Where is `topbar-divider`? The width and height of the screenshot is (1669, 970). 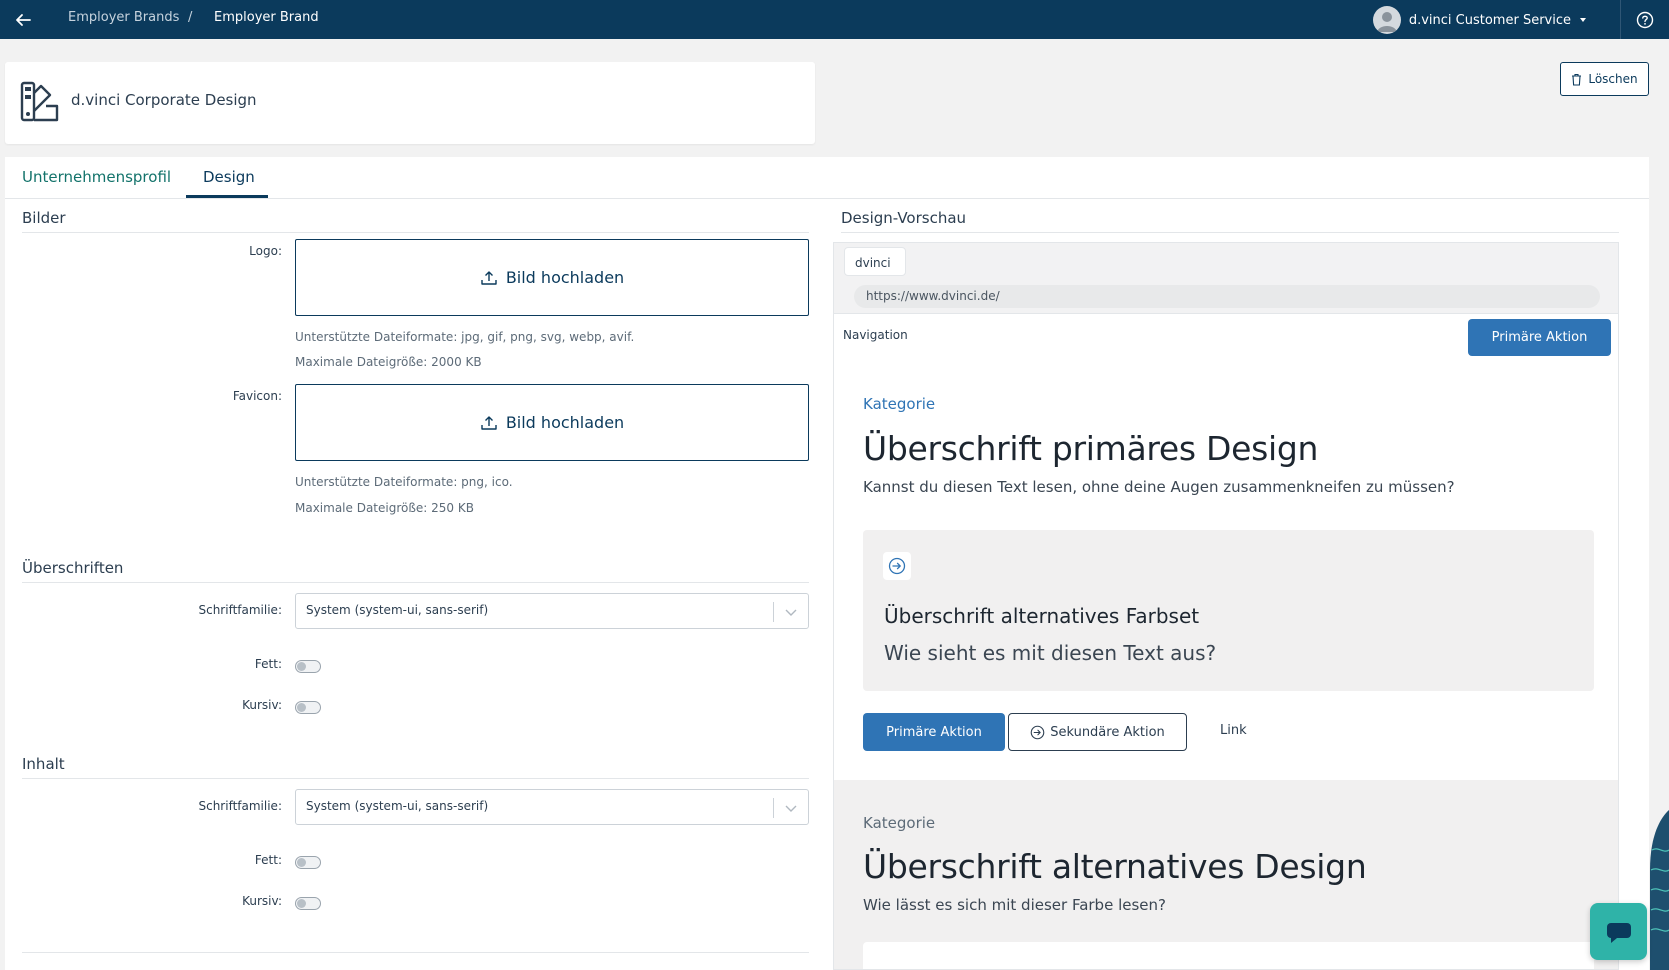 topbar-divider is located at coordinates (1620, 19).